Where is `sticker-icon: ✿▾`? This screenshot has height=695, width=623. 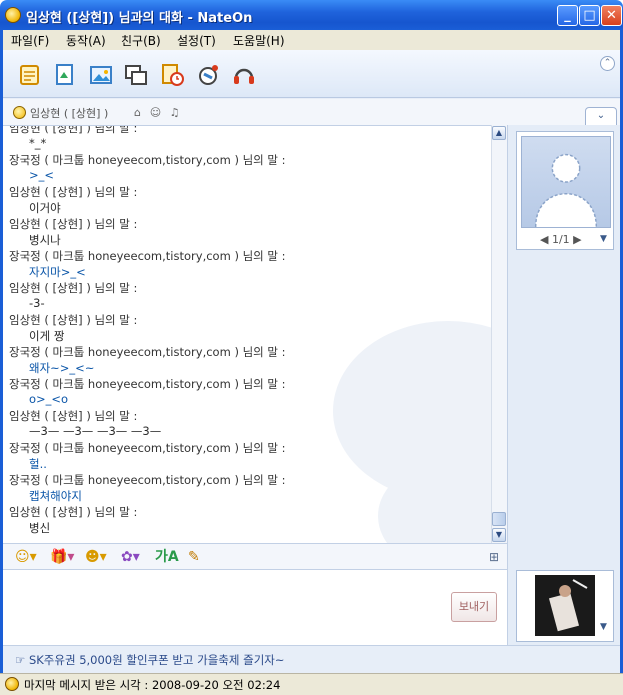
sticker-icon: ✿▾ is located at coordinates (130, 557).